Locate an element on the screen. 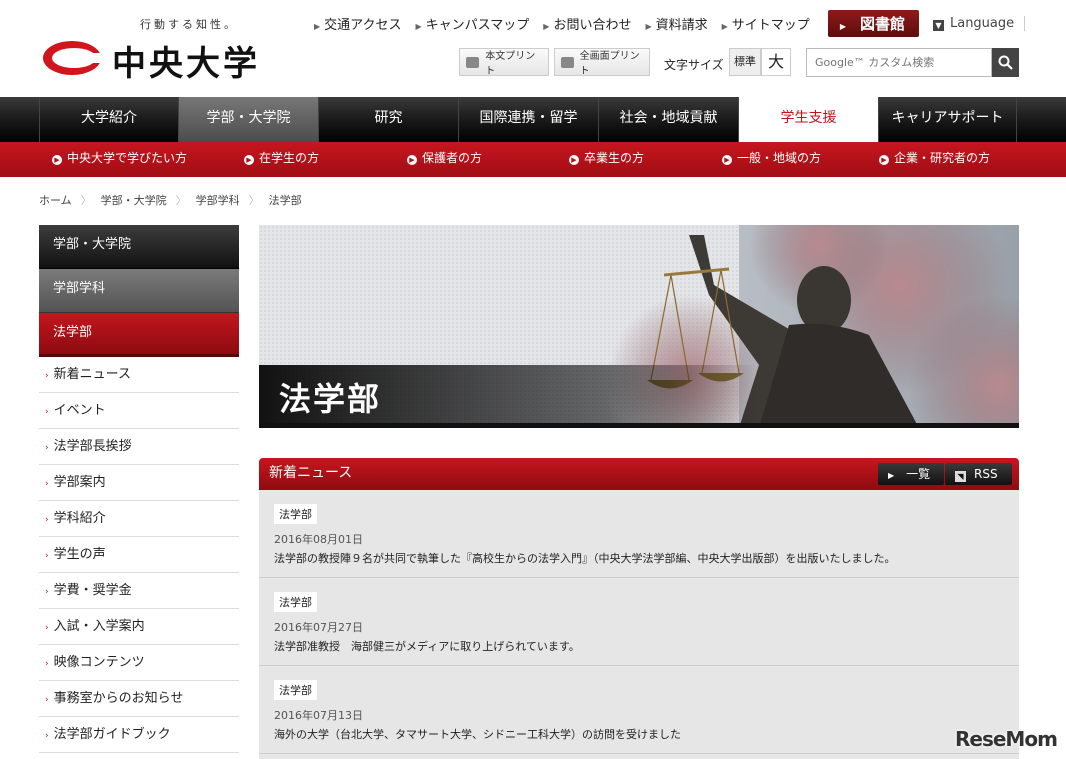 This screenshot has width=1066, height=759. sidebar-heading-departments: 学部学科 is located at coordinates (139, 291).